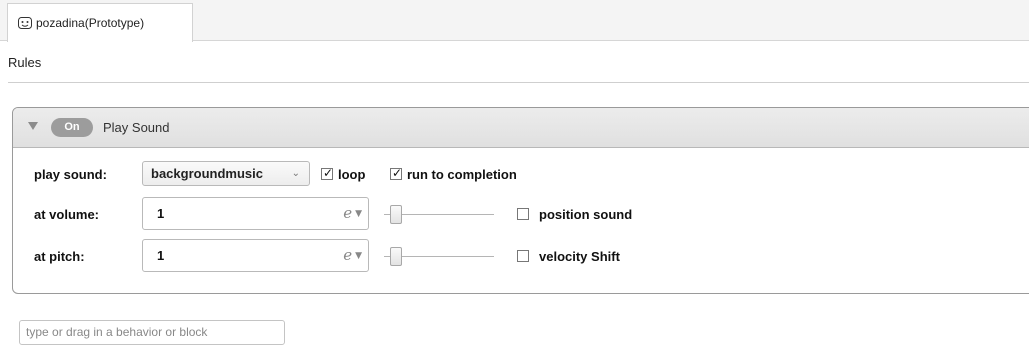  Describe the element at coordinates (161, 213) in the screenshot. I see `volume-value: 1` at that location.